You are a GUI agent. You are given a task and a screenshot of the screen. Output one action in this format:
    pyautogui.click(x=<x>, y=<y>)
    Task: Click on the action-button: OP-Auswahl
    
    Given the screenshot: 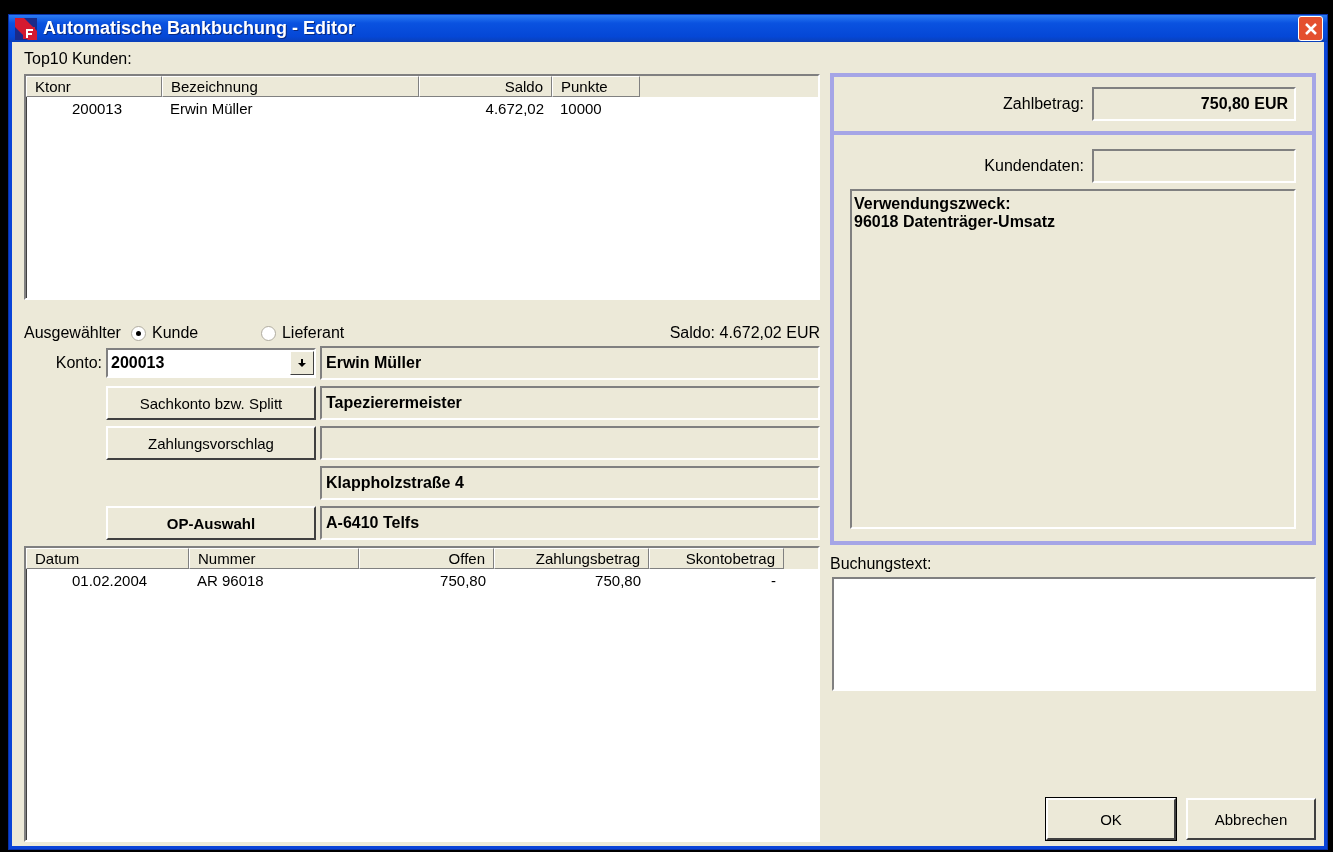 What is the action you would take?
    pyautogui.click(x=211, y=523)
    